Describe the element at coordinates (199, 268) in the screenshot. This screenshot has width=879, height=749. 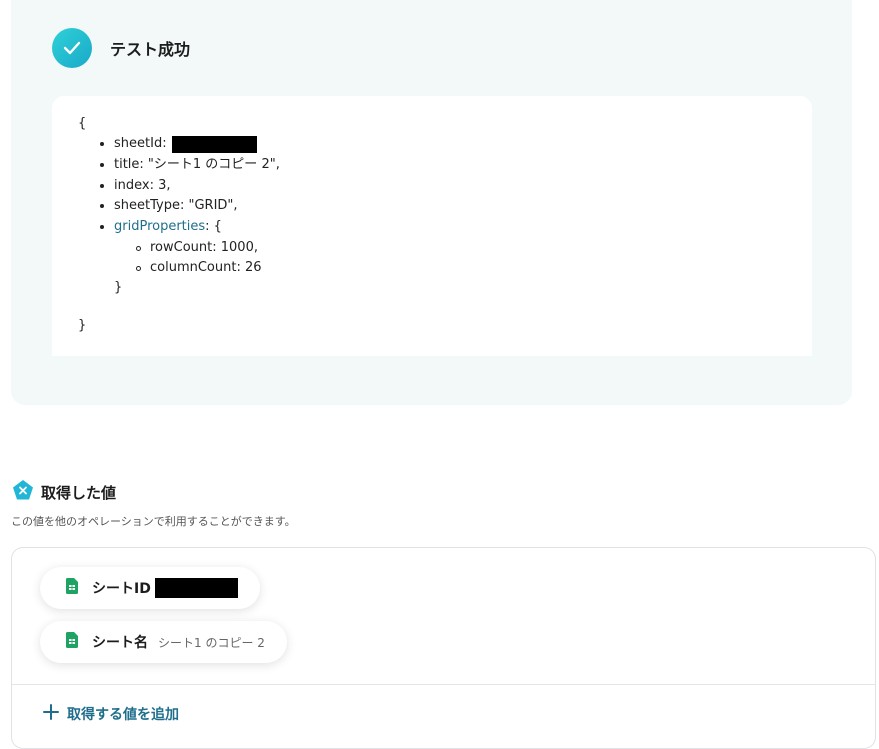
I see `json-line-columncount: columnCount: 26` at that location.